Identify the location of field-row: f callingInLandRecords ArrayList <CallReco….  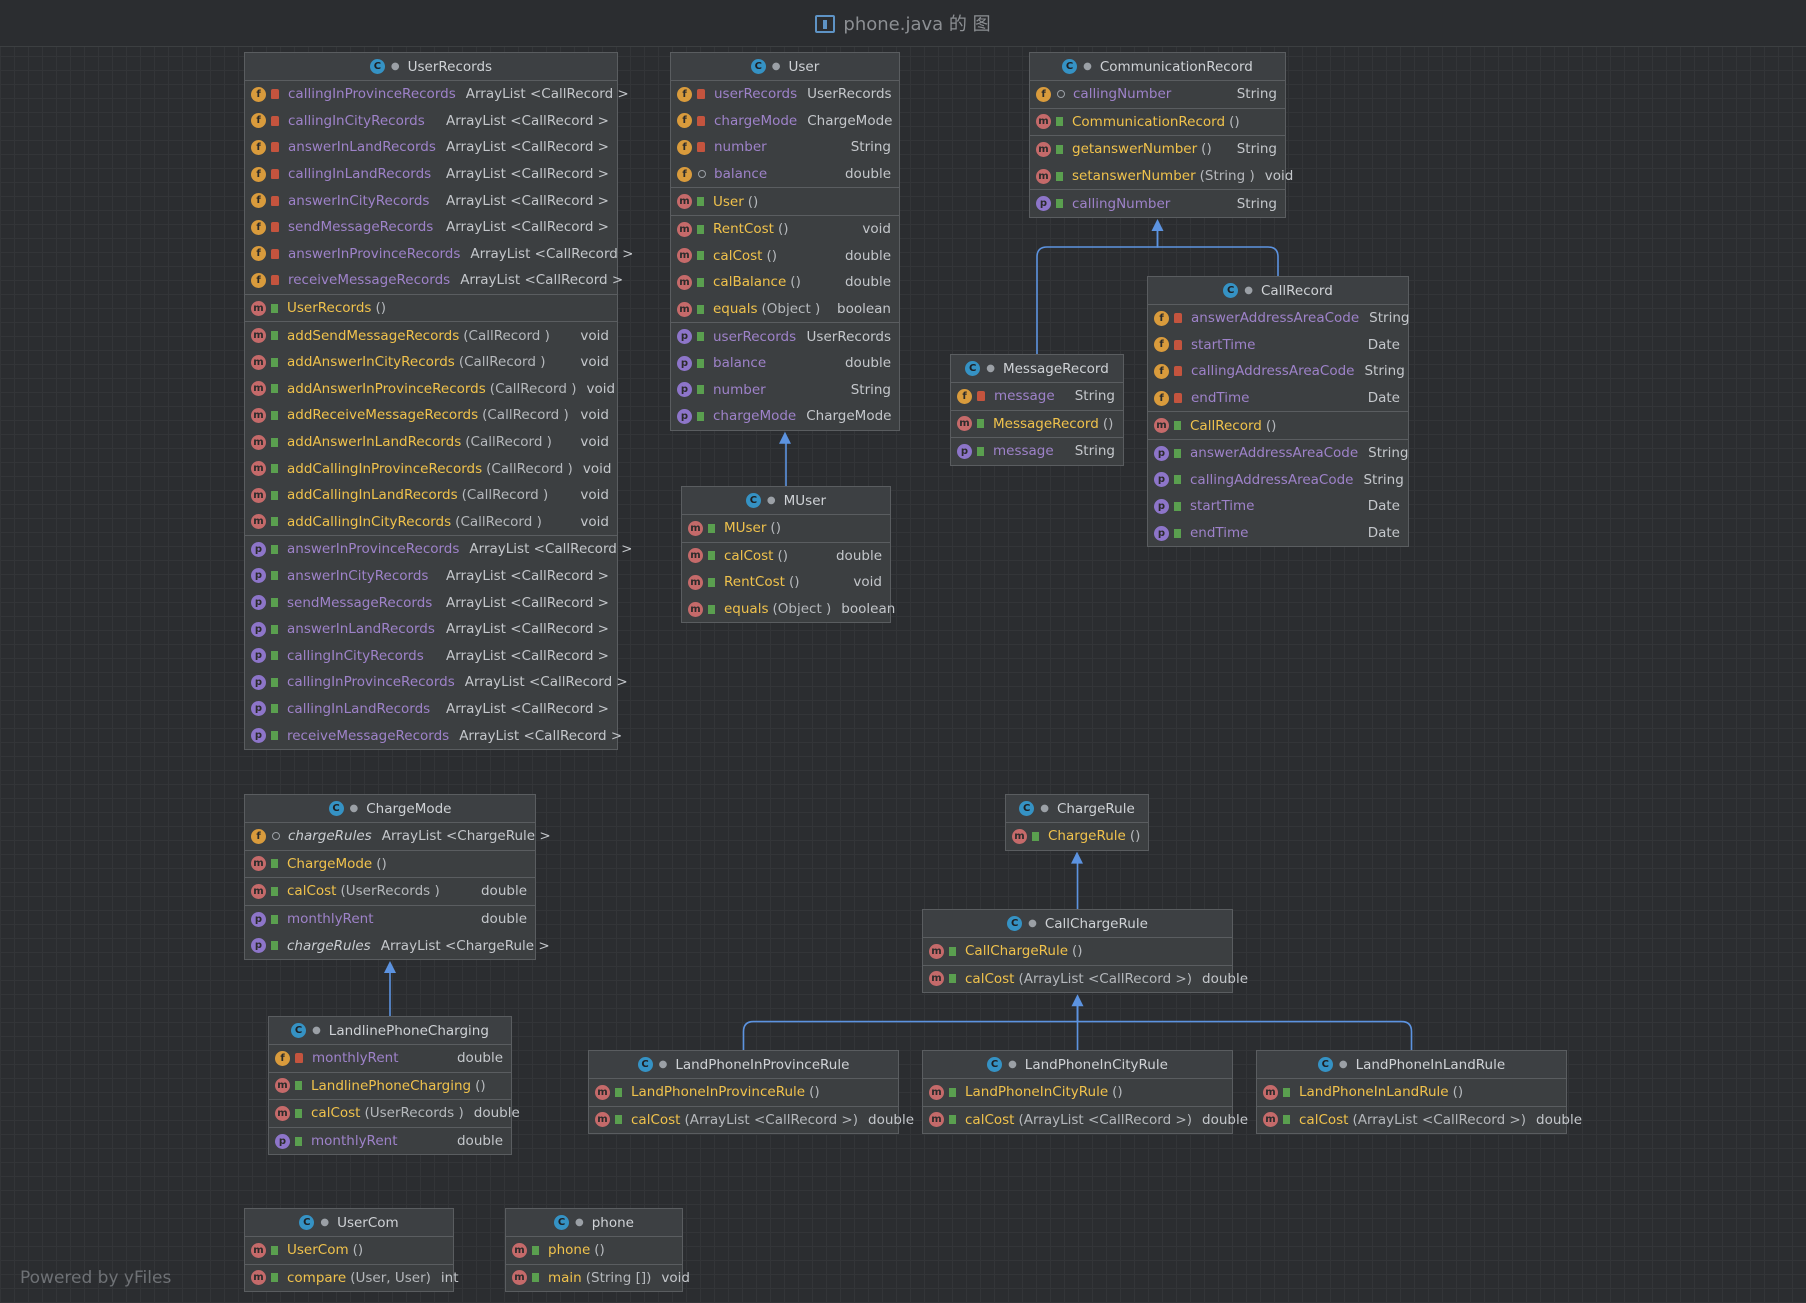
(431, 174).